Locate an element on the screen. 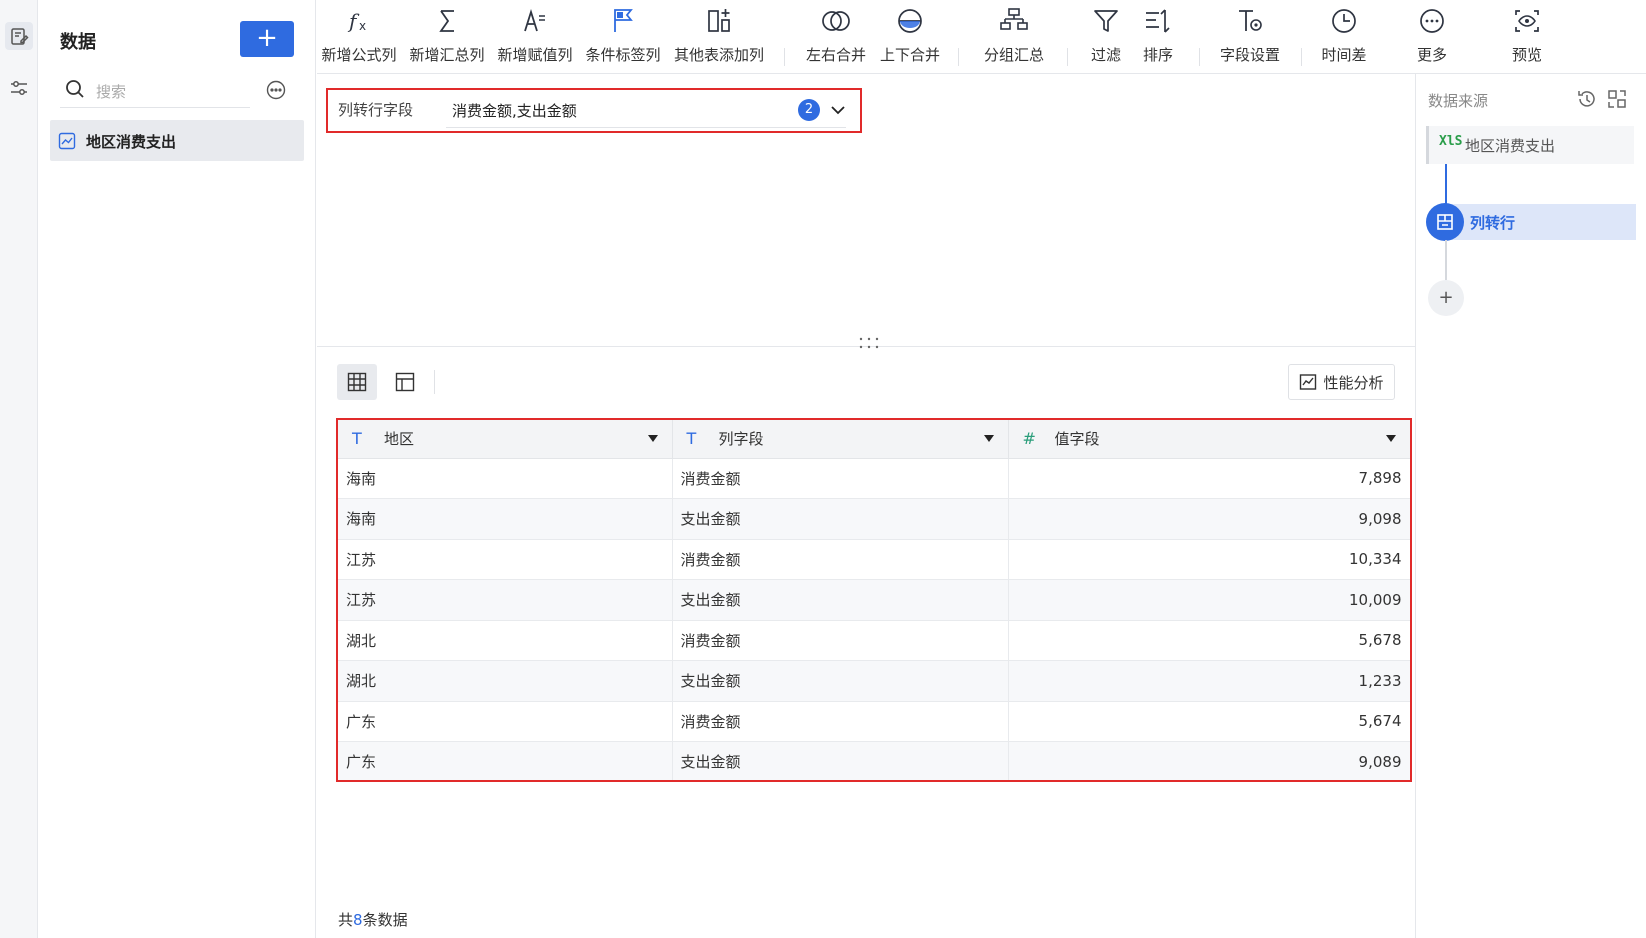  conditional-label-column-button: 条件标签列 is located at coordinates (623, 38).